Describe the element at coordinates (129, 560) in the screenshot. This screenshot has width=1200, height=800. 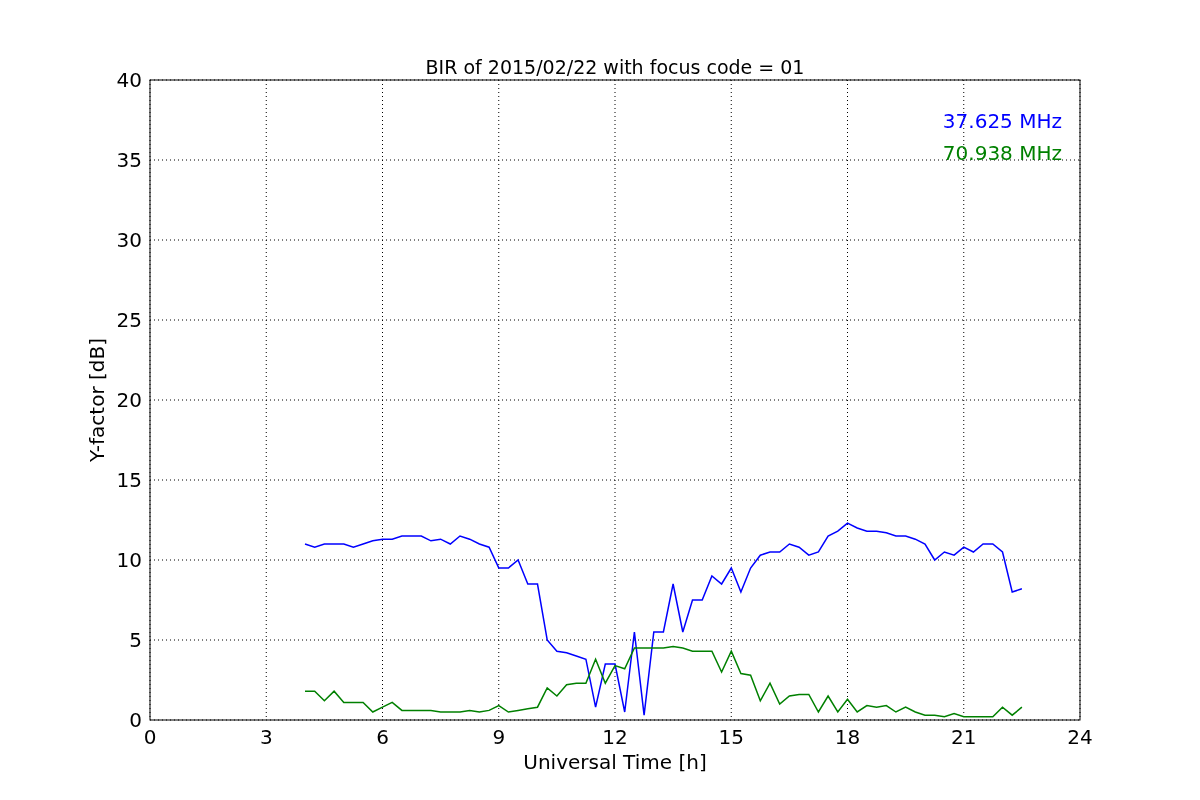
I see `y-tick-label: 10` at that location.